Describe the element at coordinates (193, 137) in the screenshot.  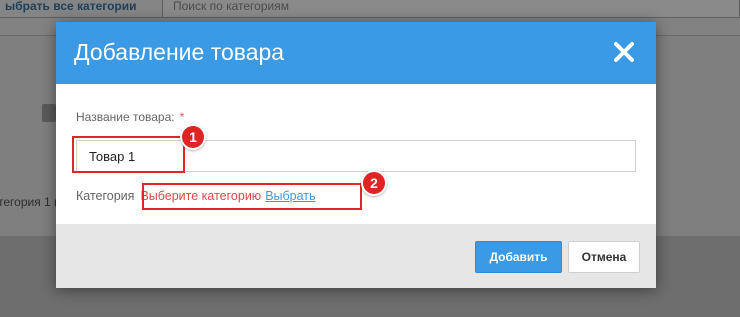
I see `annotation-badge-1: 1` at that location.